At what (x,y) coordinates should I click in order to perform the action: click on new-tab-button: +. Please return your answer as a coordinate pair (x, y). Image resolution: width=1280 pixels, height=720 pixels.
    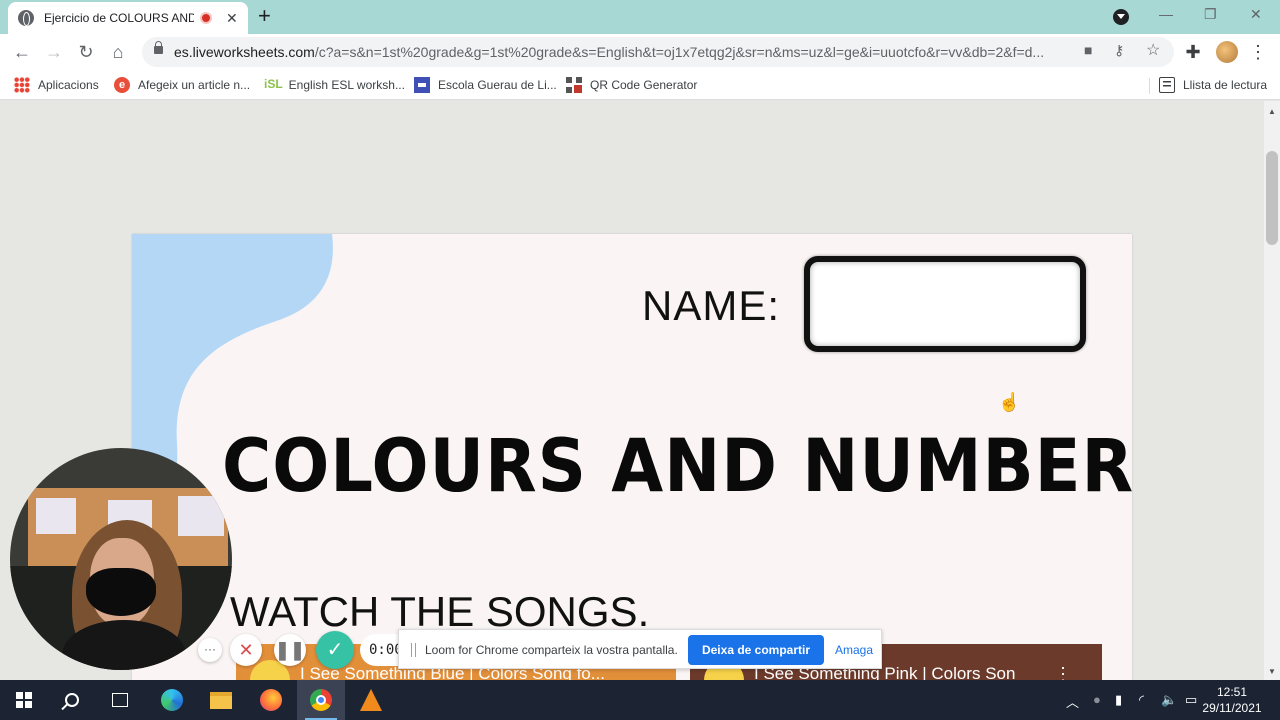
    Looking at the image, I should click on (264, 16).